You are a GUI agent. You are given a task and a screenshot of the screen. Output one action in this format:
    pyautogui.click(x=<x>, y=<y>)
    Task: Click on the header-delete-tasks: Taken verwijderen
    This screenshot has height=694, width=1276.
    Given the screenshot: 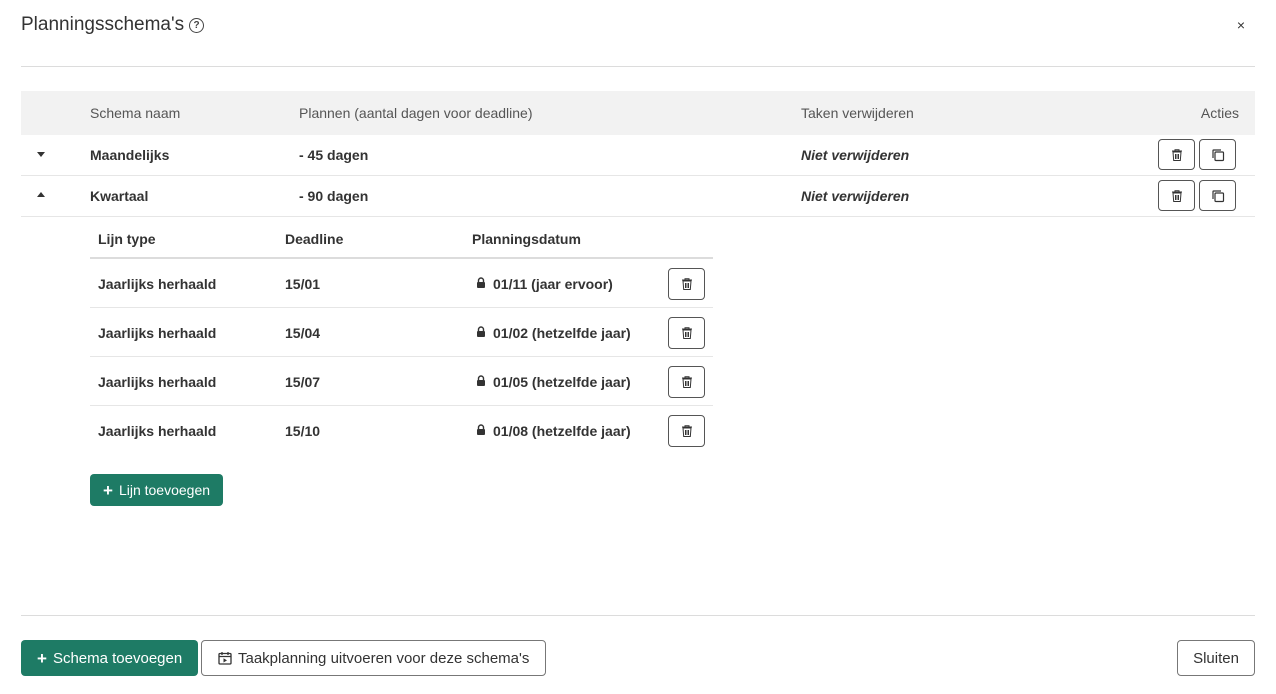 What is the action you would take?
    pyautogui.click(x=857, y=113)
    